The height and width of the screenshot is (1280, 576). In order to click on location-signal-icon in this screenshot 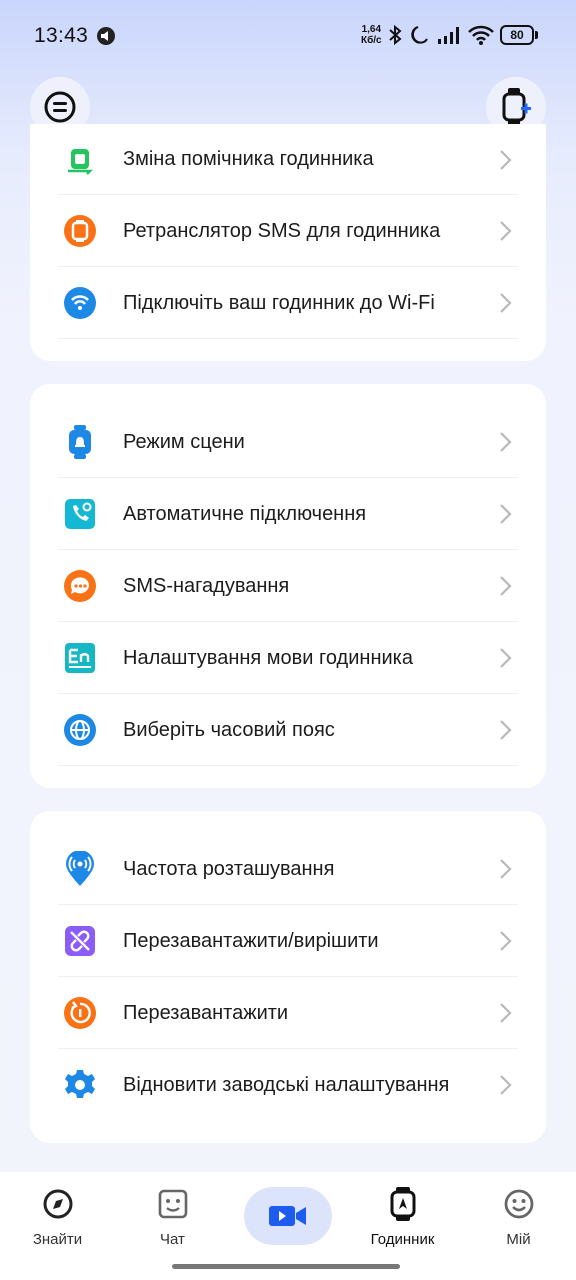, I will do `click(80, 869)`.